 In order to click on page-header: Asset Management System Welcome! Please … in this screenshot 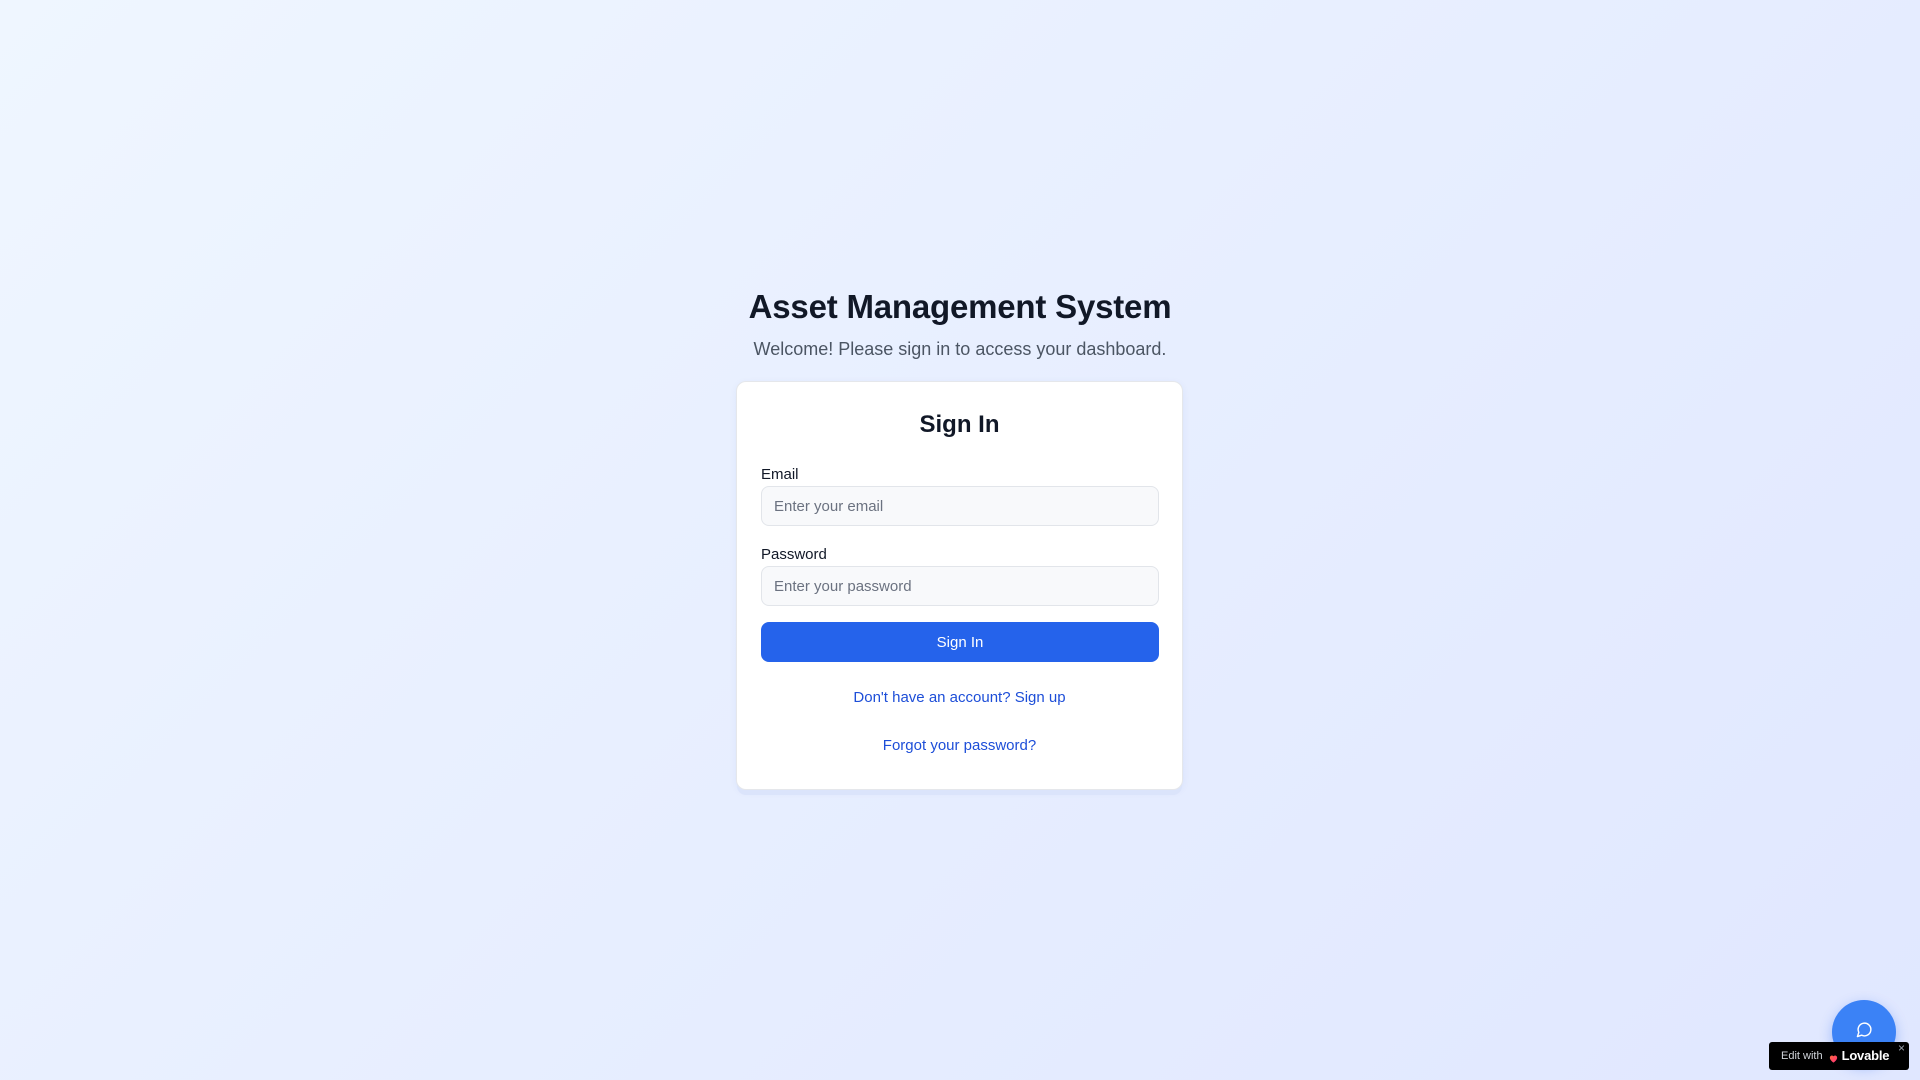, I will do `click(960, 323)`.